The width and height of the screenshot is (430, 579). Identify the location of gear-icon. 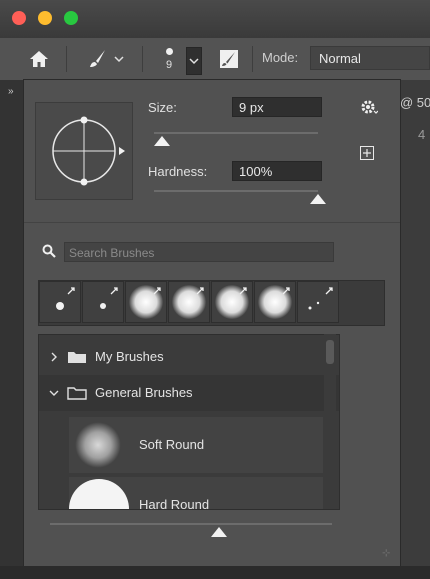
(369, 107).